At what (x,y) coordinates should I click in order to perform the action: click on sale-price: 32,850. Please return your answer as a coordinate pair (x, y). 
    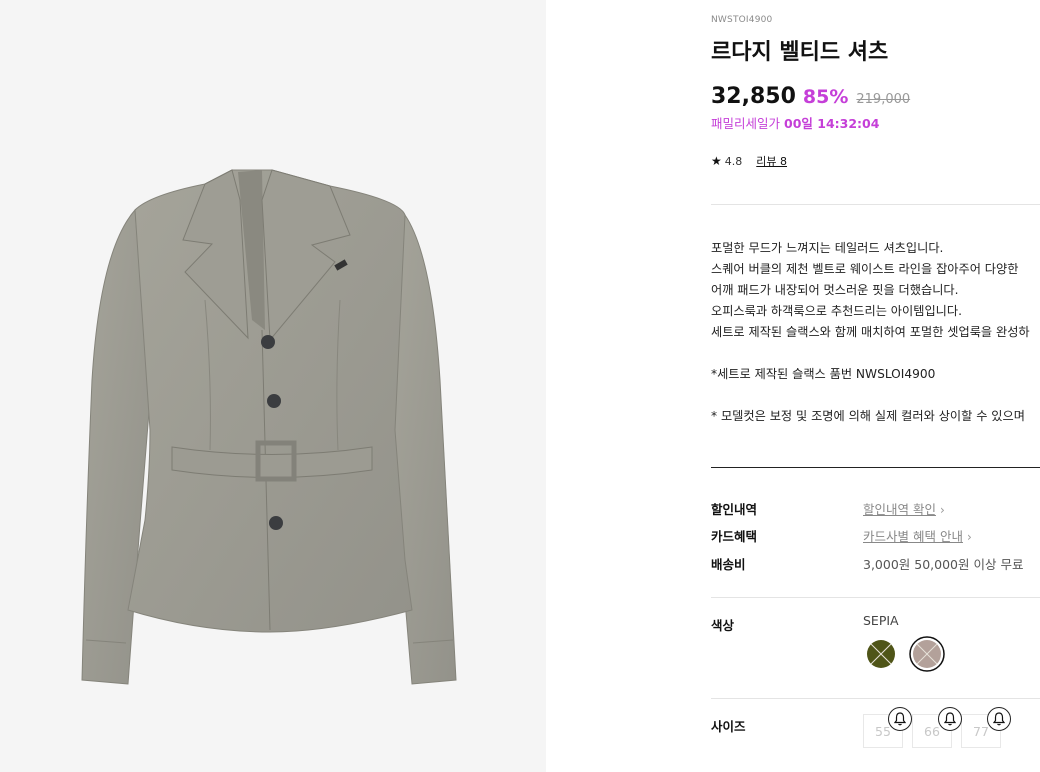
    Looking at the image, I should click on (753, 96).